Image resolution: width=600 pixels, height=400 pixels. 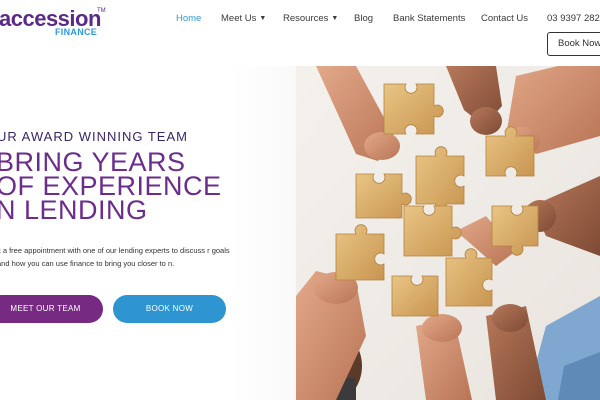 What do you see at coordinates (188, 18) in the screenshot?
I see `nav-home: Home` at bounding box center [188, 18].